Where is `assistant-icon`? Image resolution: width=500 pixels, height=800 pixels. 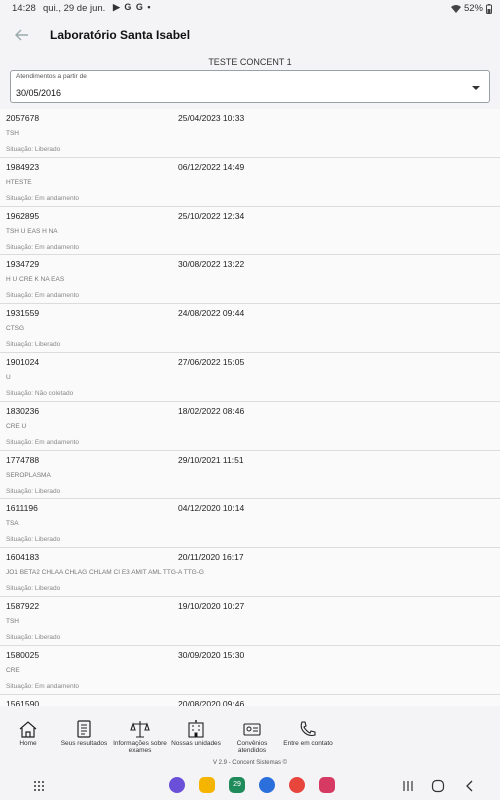
assistant-icon is located at coordinates (297, 785).